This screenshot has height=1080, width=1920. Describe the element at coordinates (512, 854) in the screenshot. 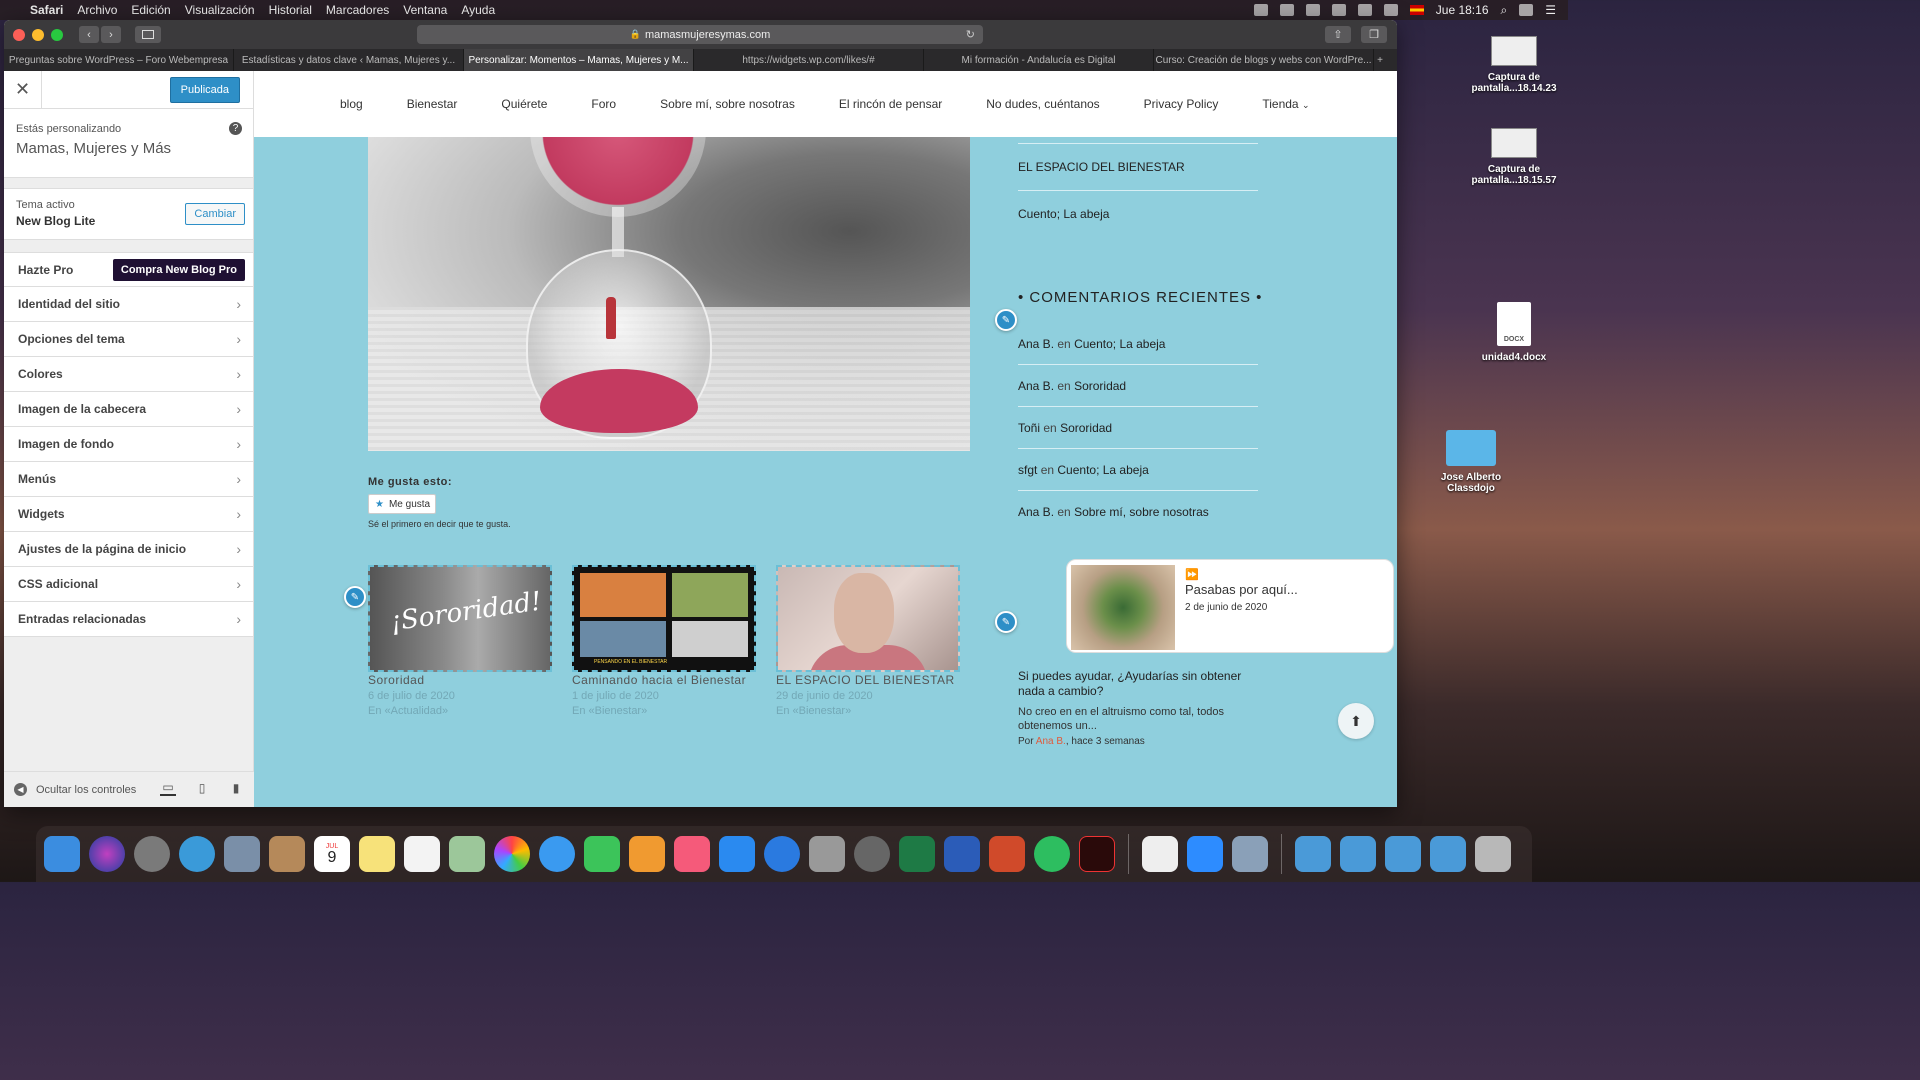

I see `photos-icon` at that location.